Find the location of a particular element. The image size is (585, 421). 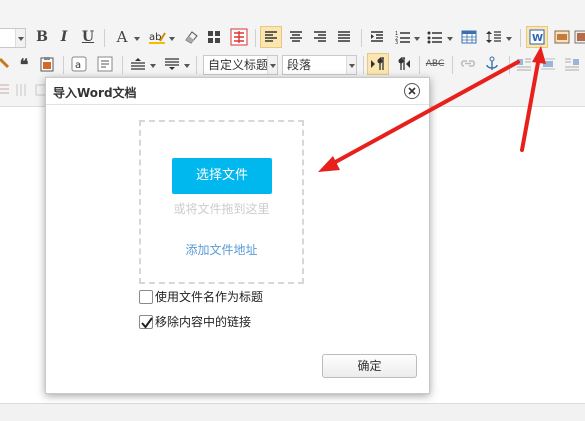

svg-text: 3 is located at coordinates (396, 42).